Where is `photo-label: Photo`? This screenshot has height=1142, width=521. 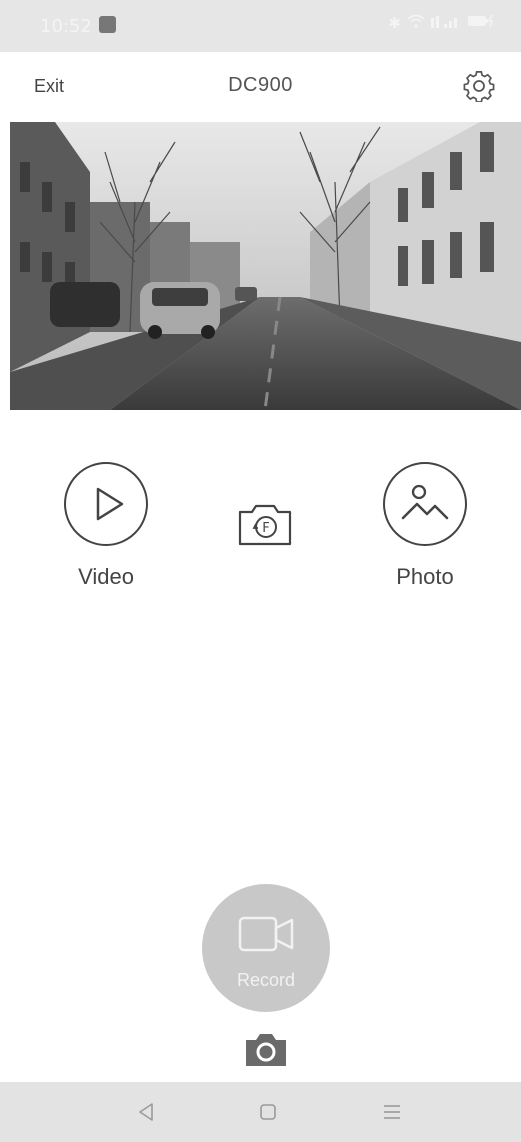
photo-label: Photo is located at coordinates (425, 576).